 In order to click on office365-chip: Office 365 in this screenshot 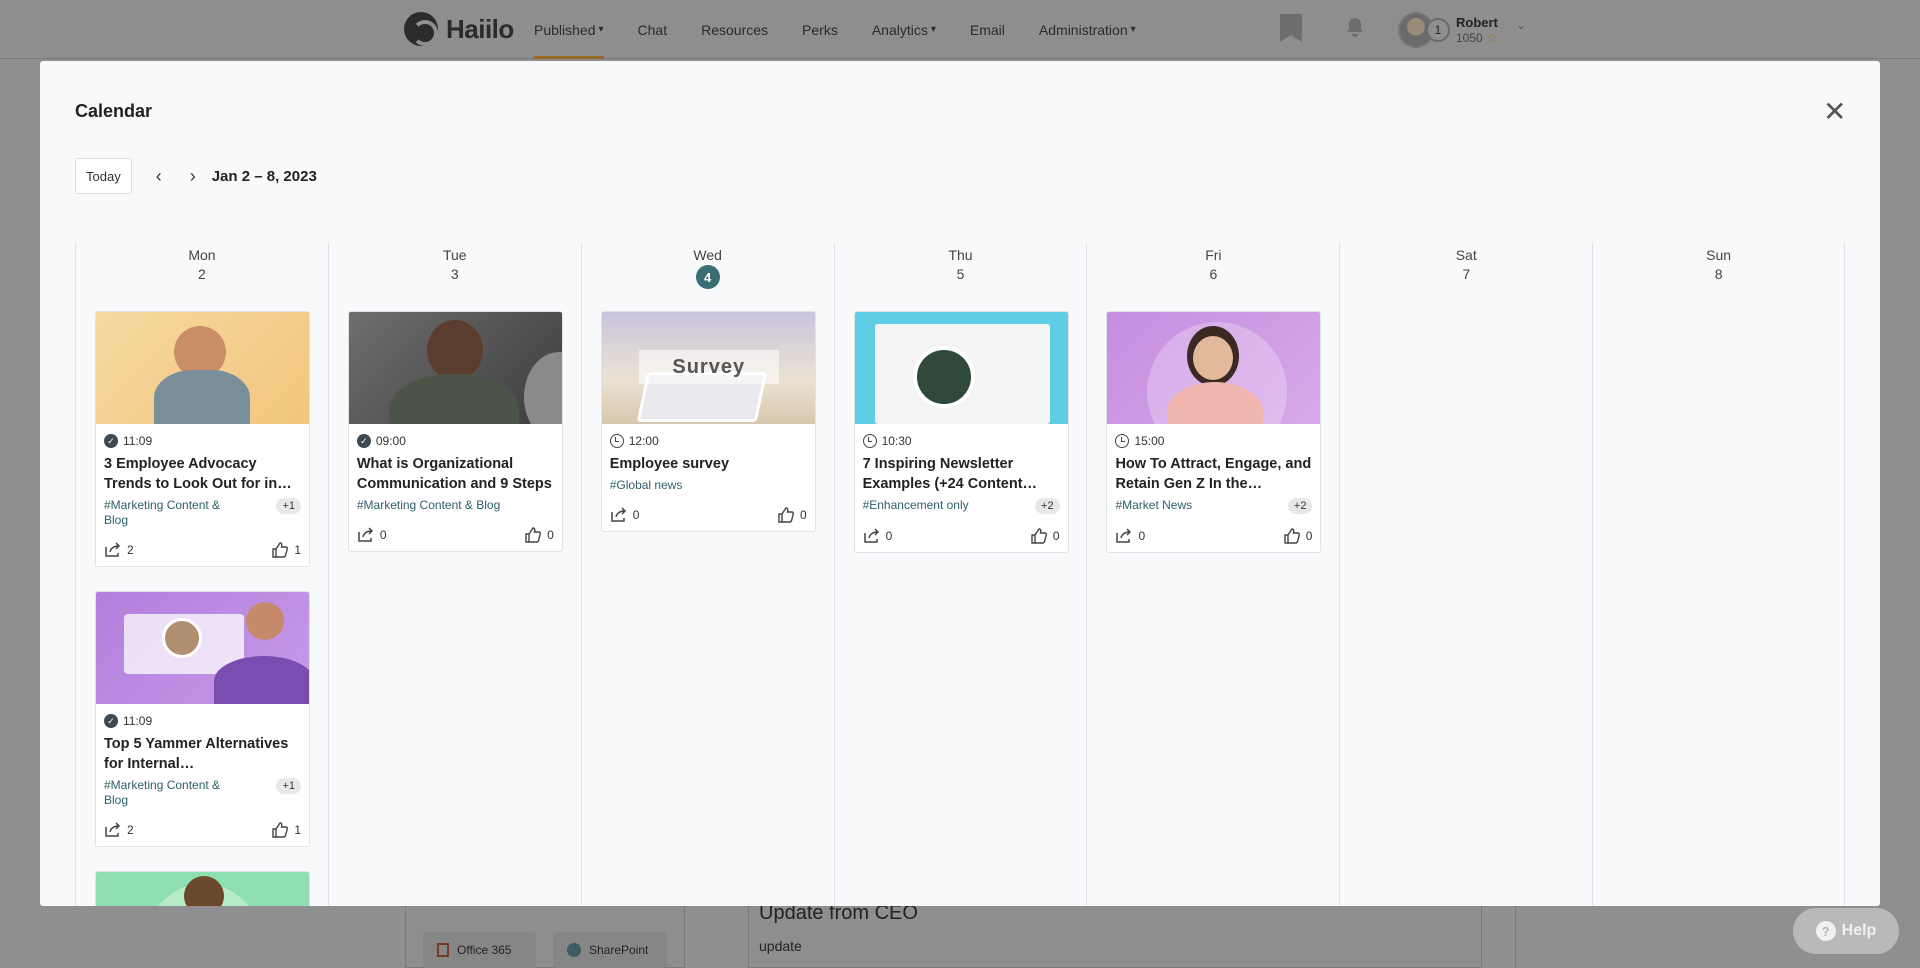, I will do `click(479, 950)`.